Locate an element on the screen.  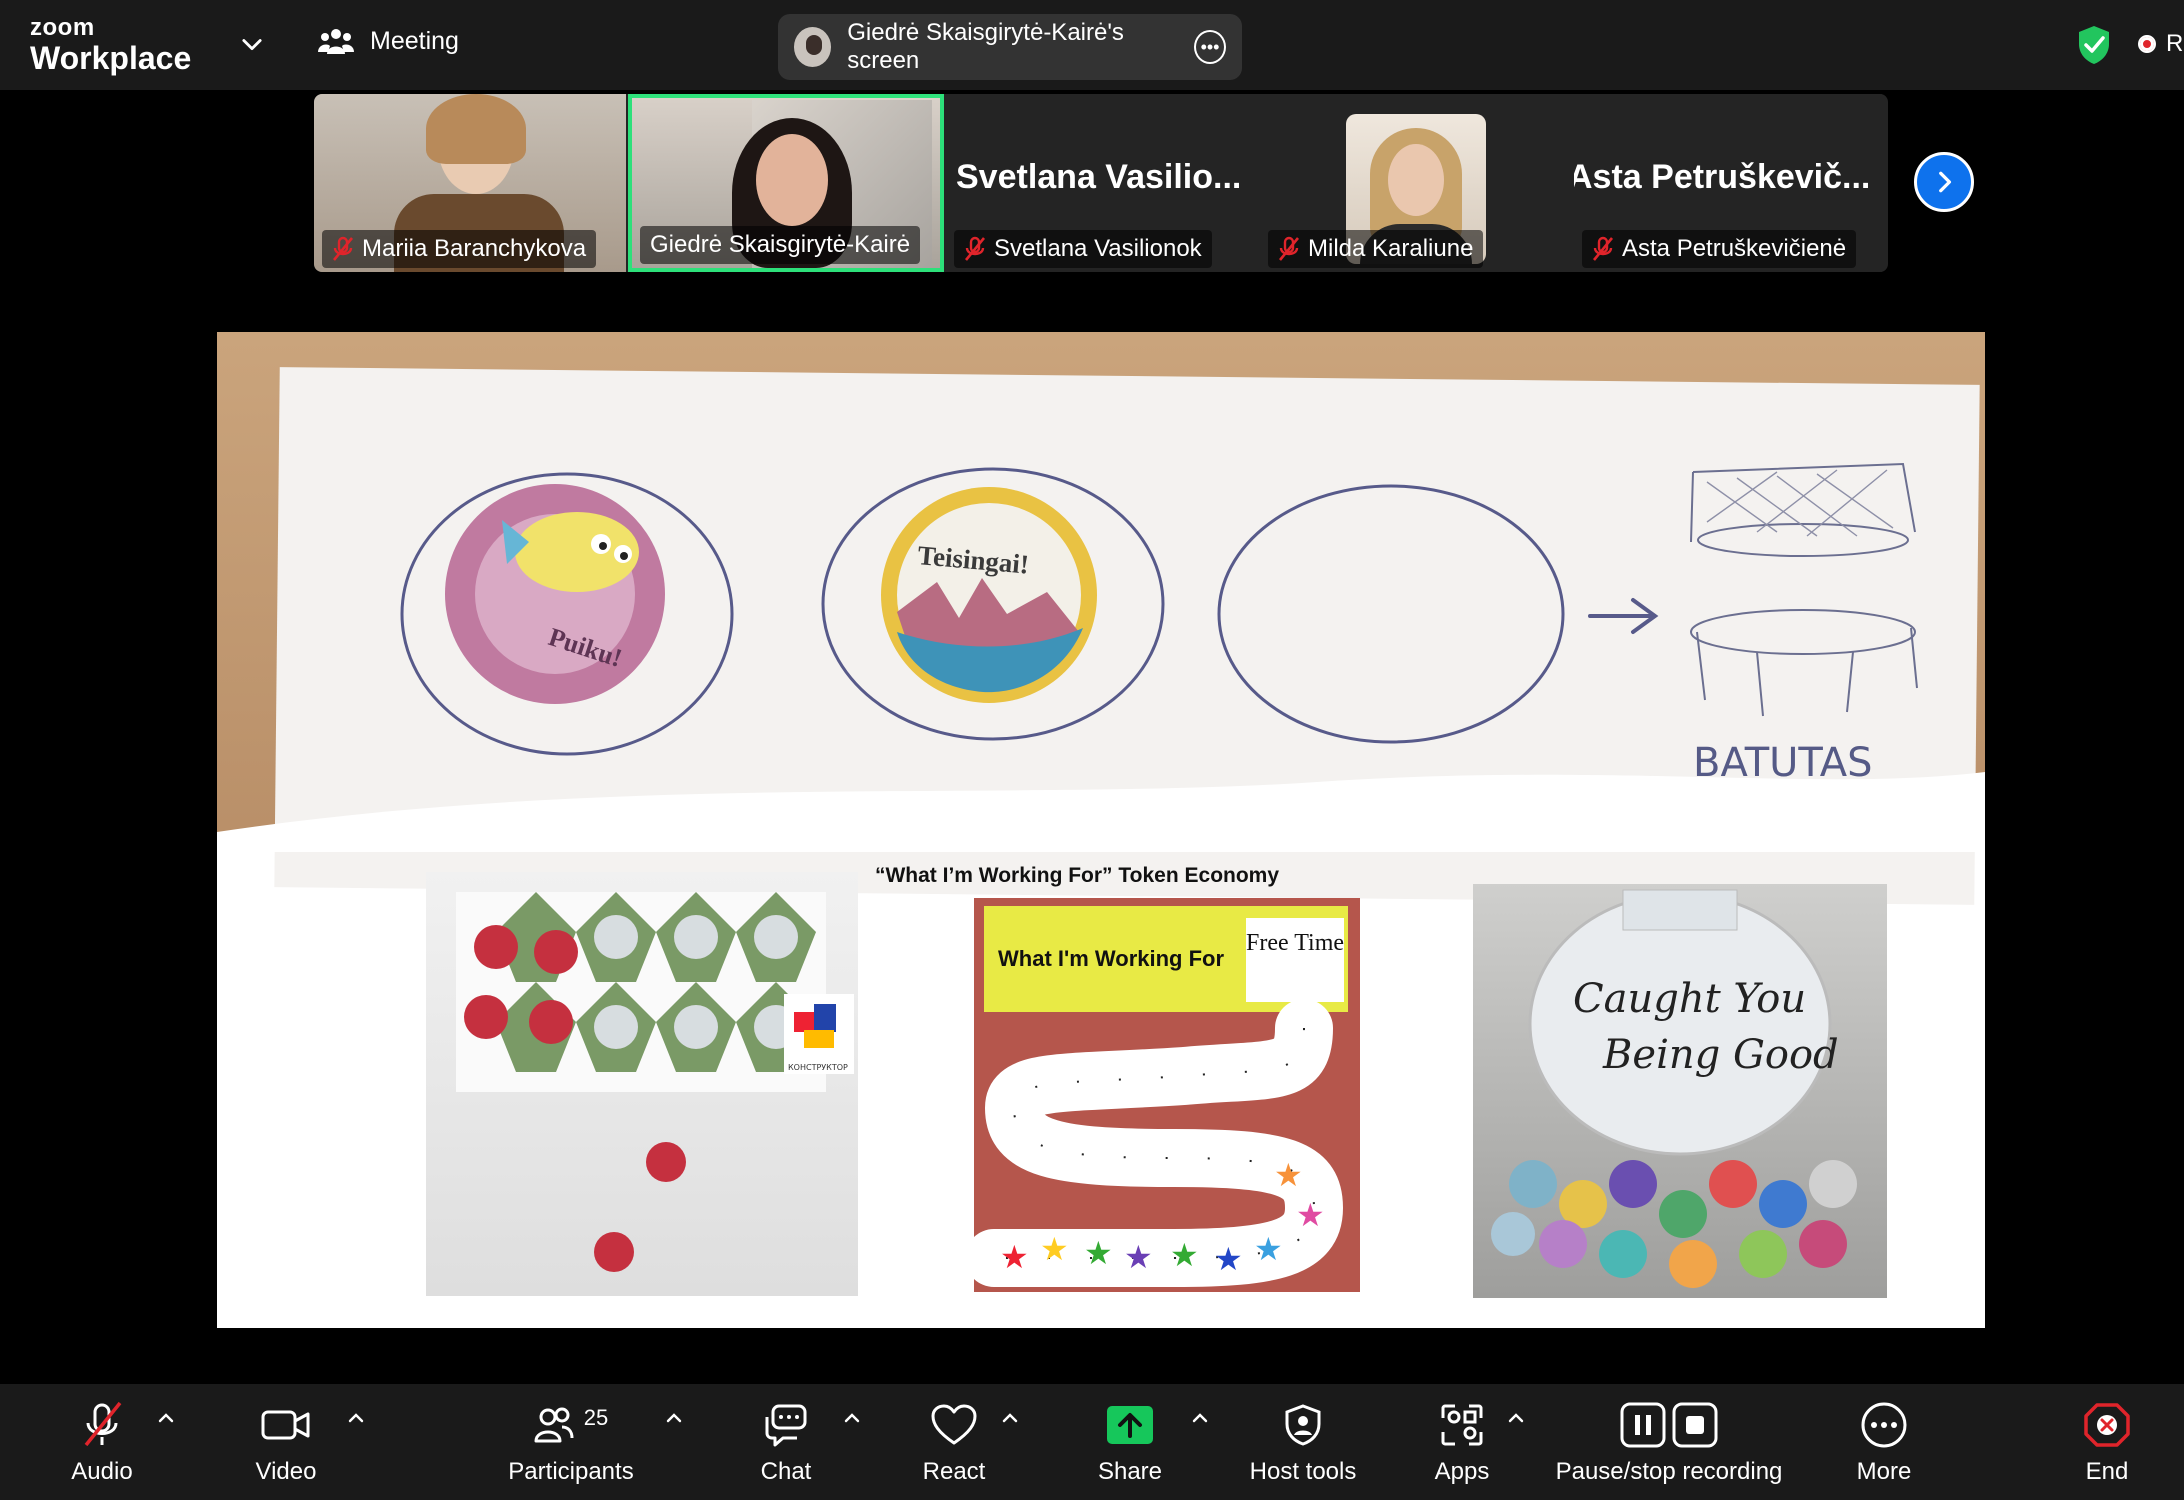
more-label: More is located at coordinates (1884, 1471).